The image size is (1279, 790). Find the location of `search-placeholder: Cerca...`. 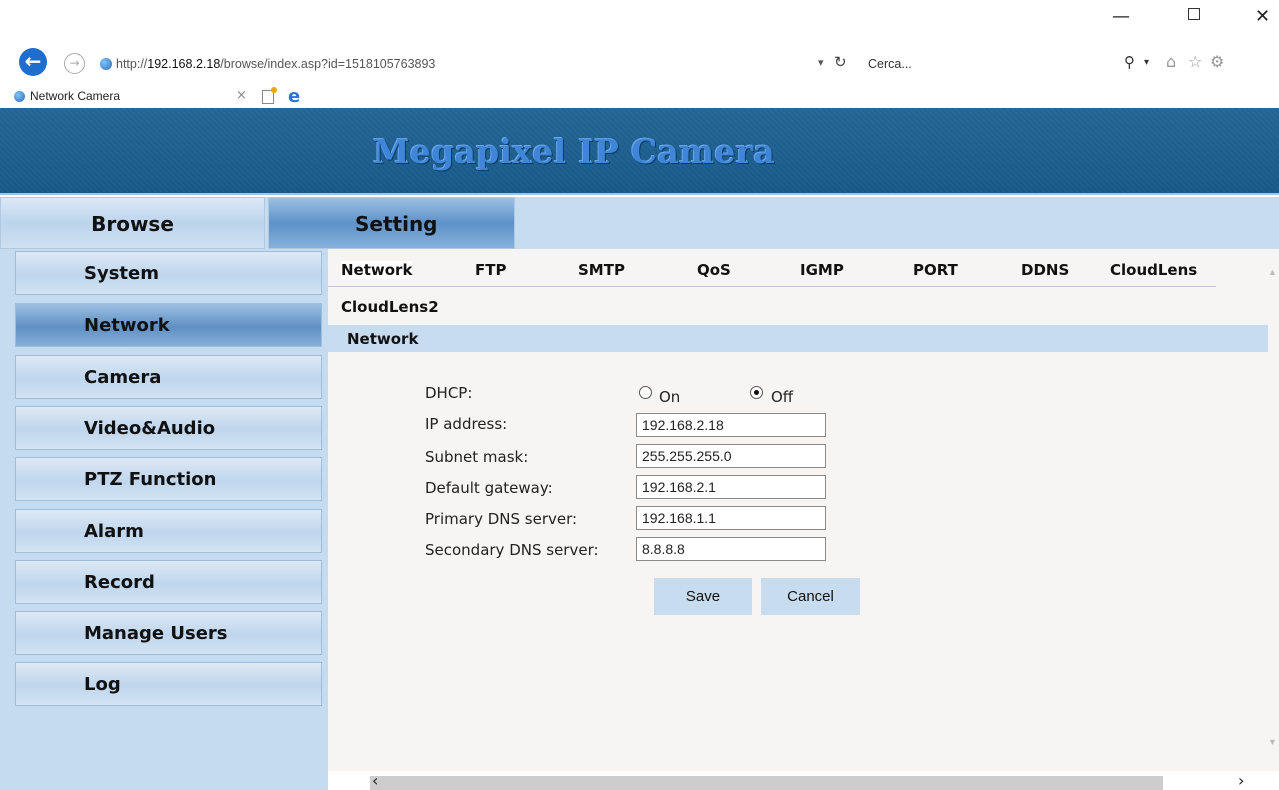

search-placeholder: Cerca... is located at coordinates (890, 64).